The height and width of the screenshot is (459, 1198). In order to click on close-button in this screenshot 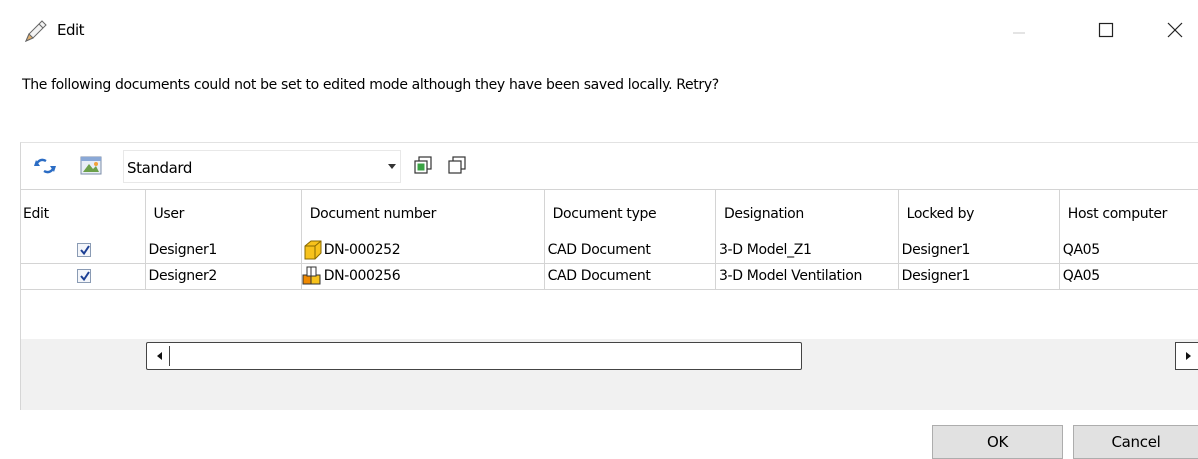, I will do `click(1175, 30)`.